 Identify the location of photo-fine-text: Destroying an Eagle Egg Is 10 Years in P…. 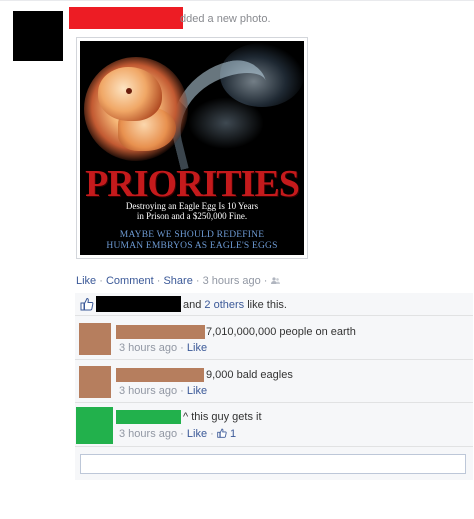
(192, 211).